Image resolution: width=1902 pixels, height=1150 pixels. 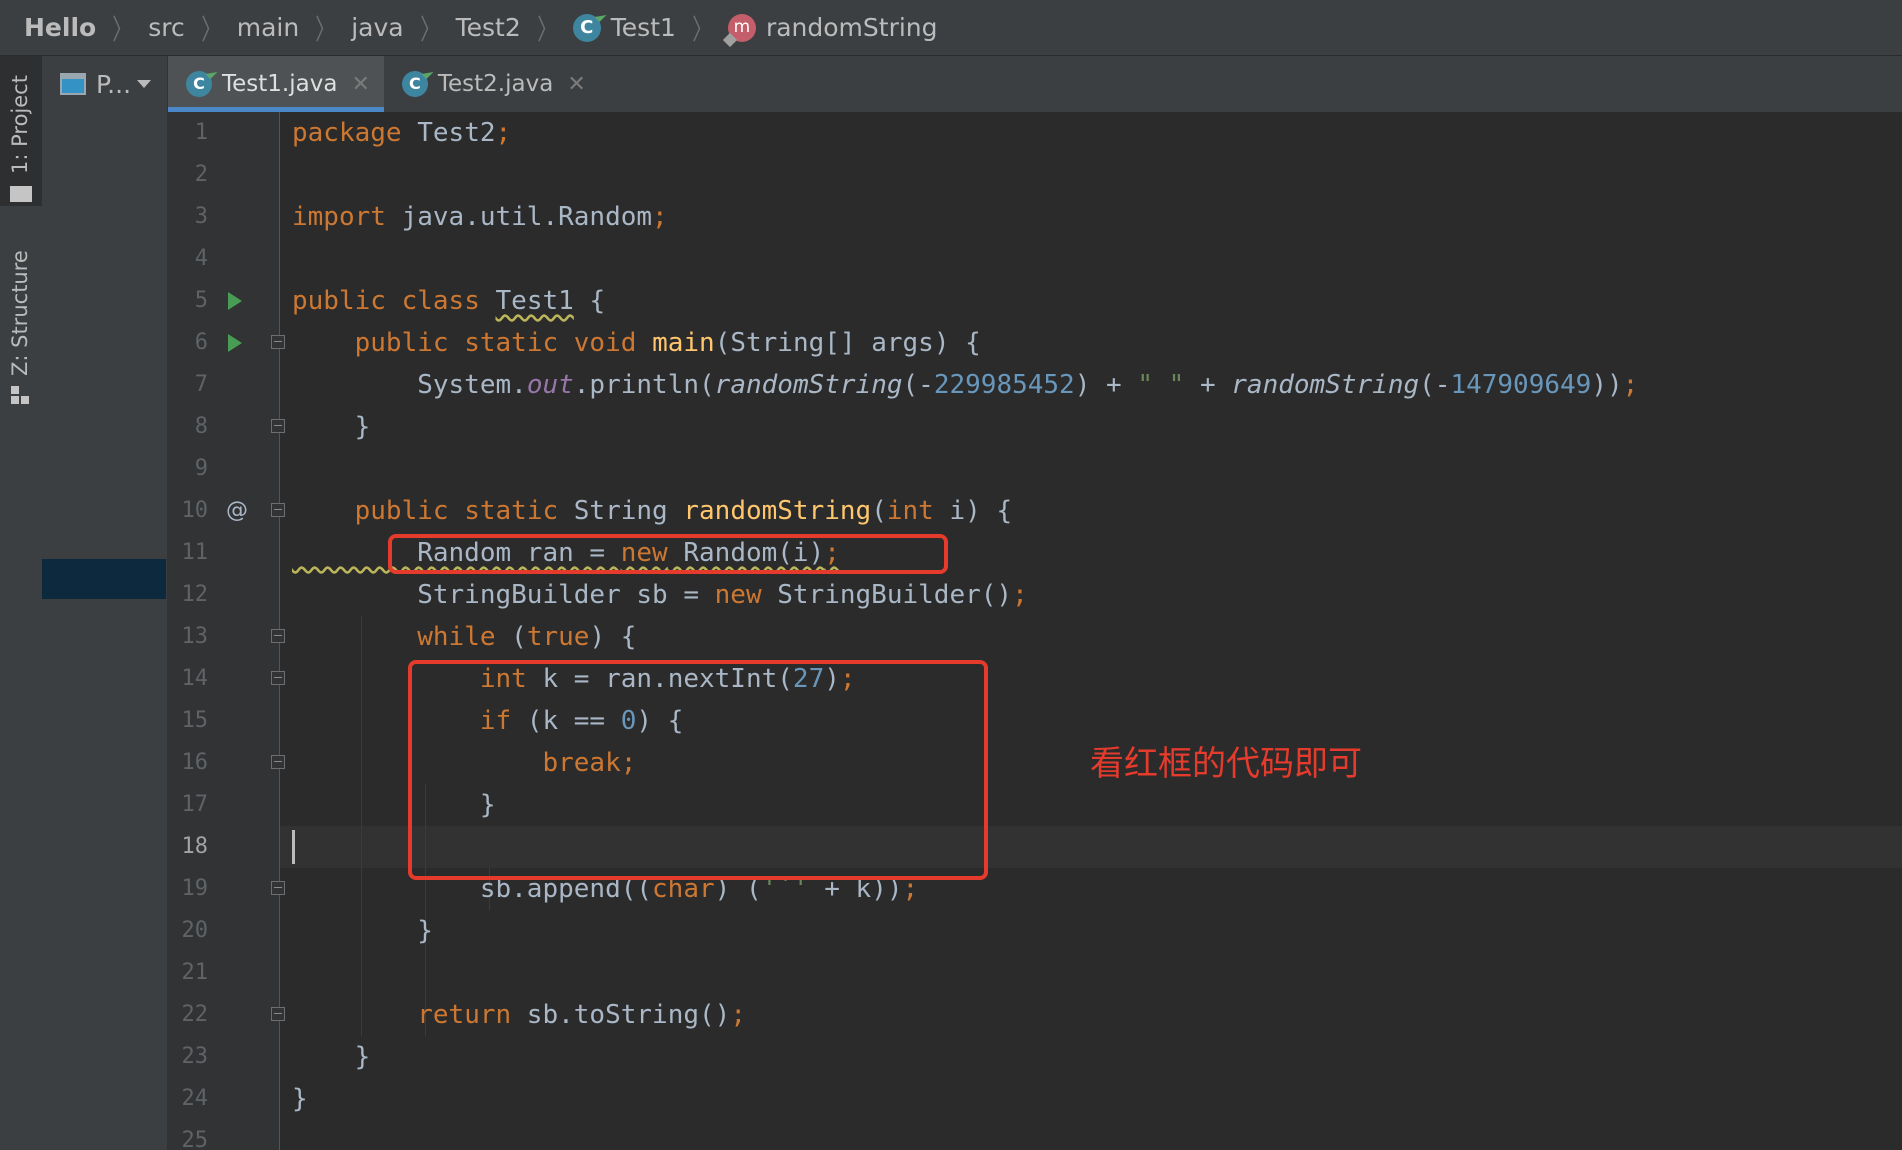 I want to click on line-number: 6, so click(x=201, y=342).